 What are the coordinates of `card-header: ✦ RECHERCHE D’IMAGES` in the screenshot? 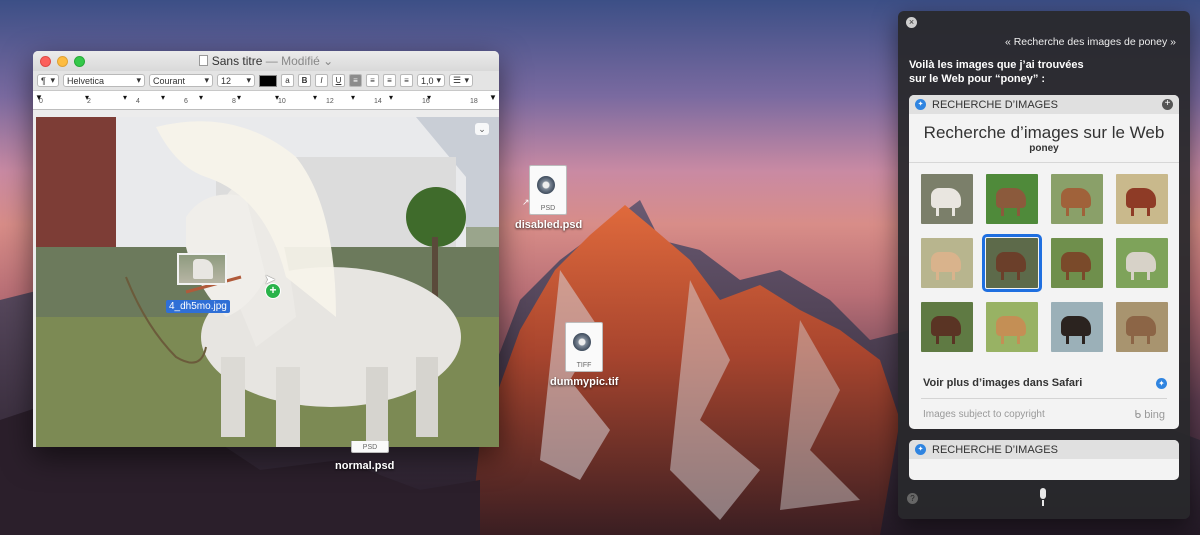 It's located at (1044, 449).